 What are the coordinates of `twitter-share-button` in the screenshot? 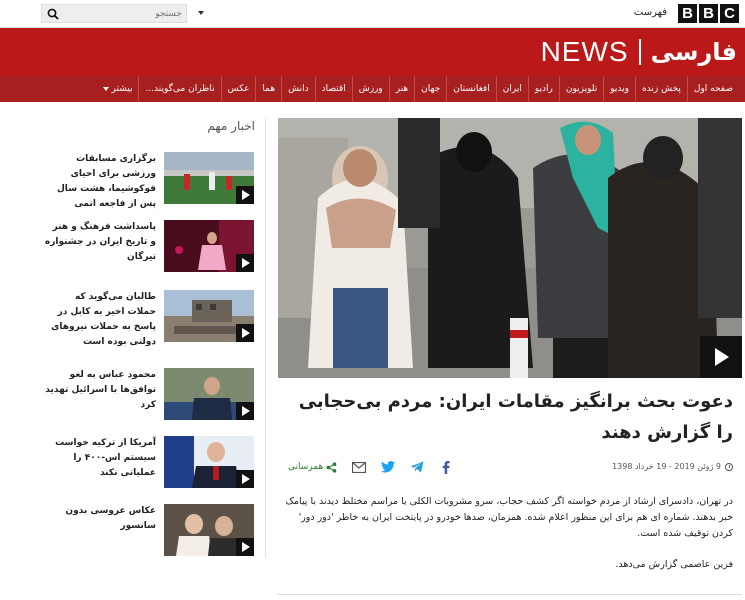 It's located at (388, 467).